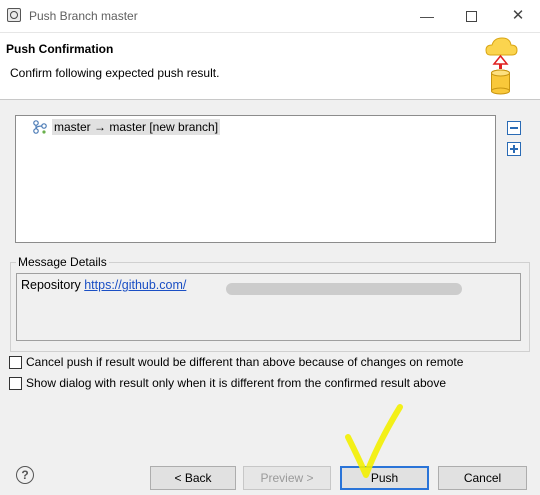  Describe the element at coordinates (501, 66) in the screenshot. I see `push-to-cloud-icon` at that location.